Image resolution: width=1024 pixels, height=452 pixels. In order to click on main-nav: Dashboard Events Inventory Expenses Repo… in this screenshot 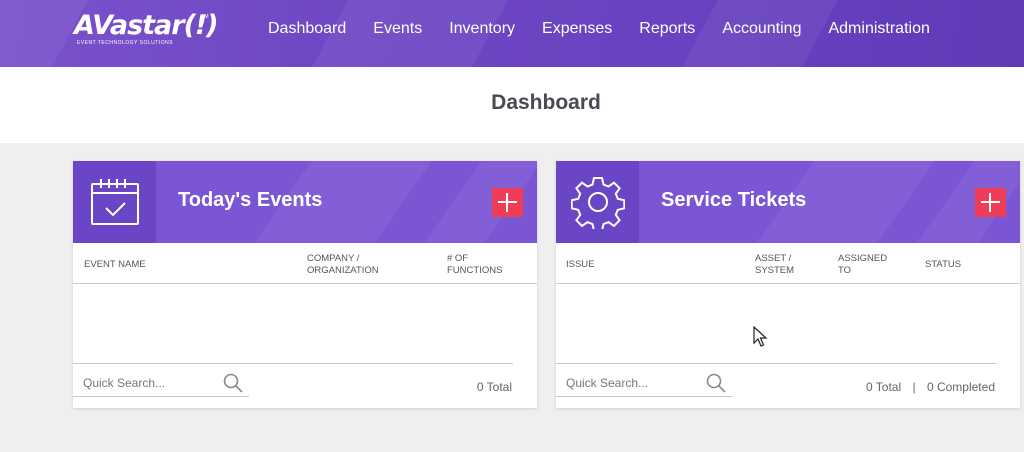, I will do `click(612, 29)`.